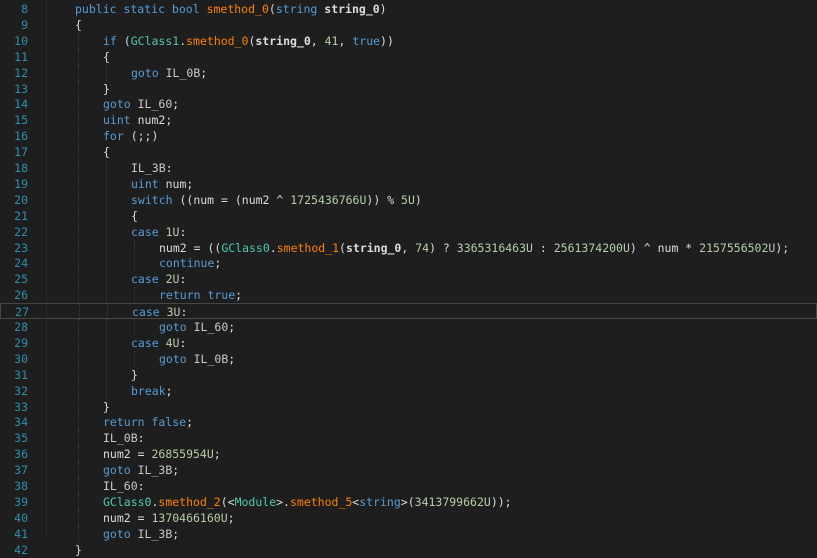  Describe the element at coordinates (106, 407) in the screenshot. I see `code-text: }` at that location.